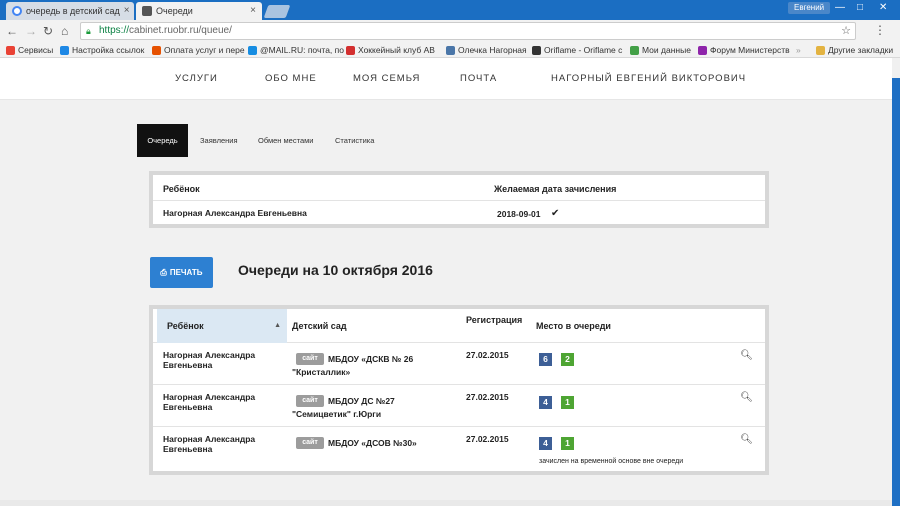  I want to click on printer-icon: ⎙, so click(163, 272).